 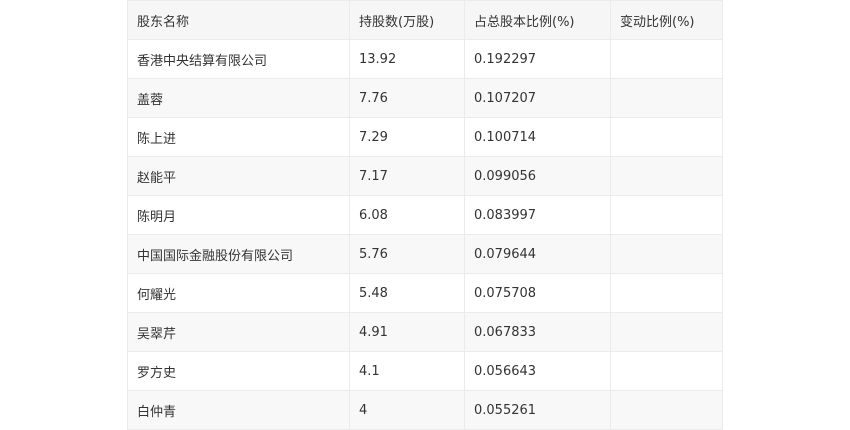 I want to click on cell-shares-held: 4, so click(x=407, y=410).